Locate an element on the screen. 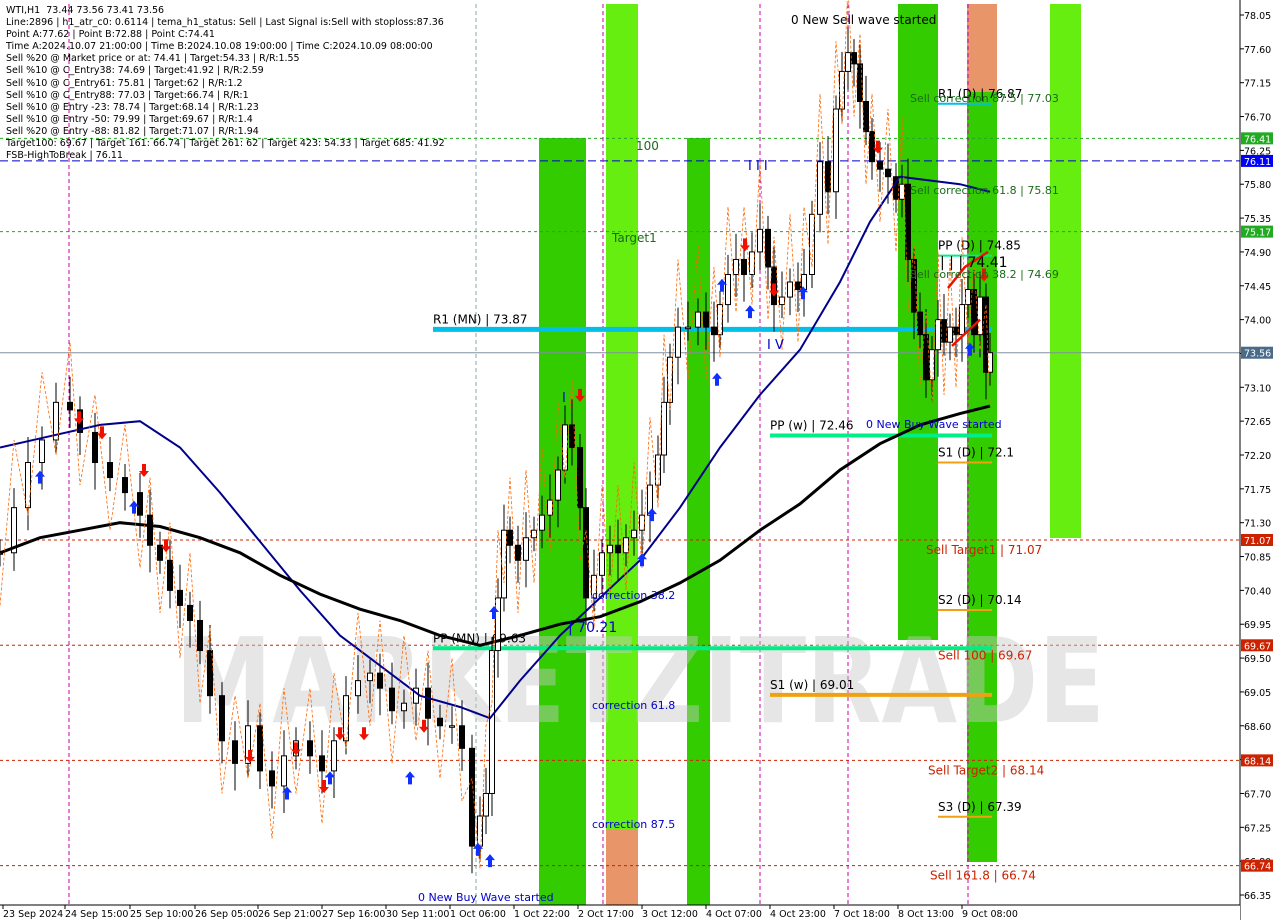 This screenshot has width=1280, height=920. price-tick-label: 69.95 is located at coordinates (1257, 625).